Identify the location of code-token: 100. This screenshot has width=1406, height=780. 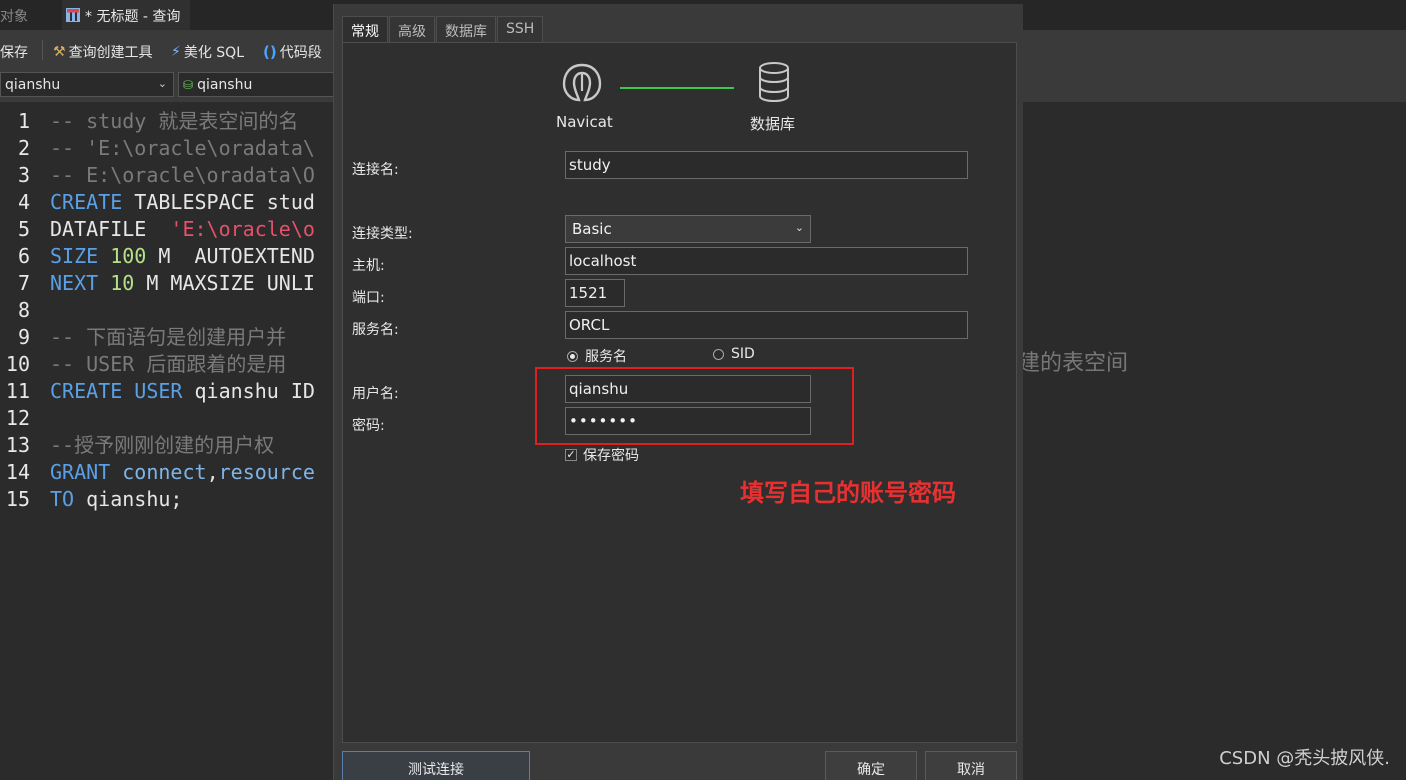
(128, 256).